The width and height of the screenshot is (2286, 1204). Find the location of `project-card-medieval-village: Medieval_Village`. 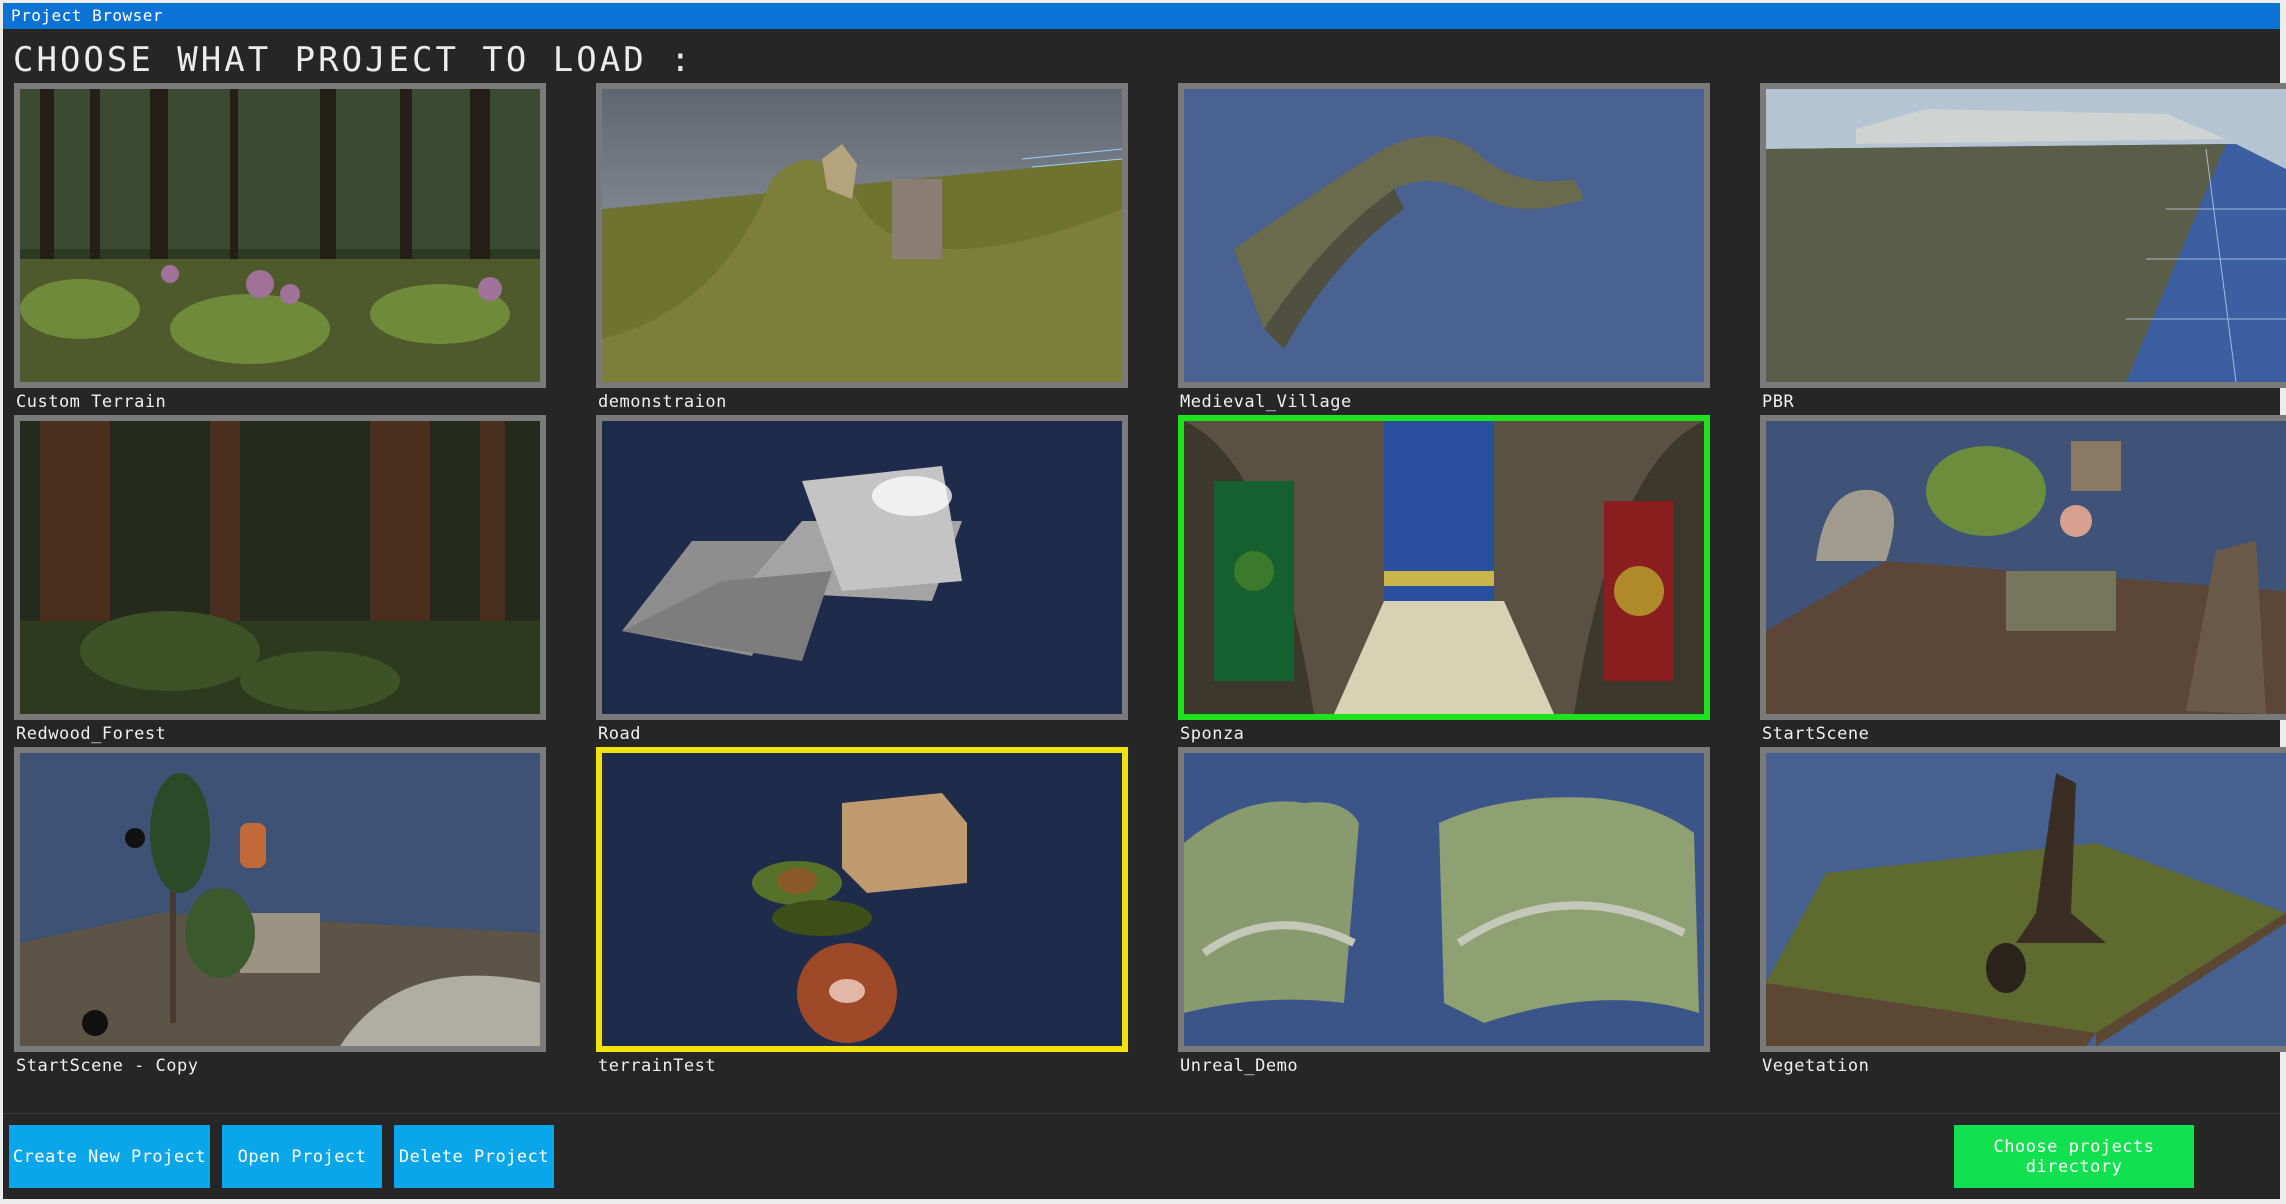

project-card-medieval-village: Medieval_Village is located at coordinates (1444, 248).